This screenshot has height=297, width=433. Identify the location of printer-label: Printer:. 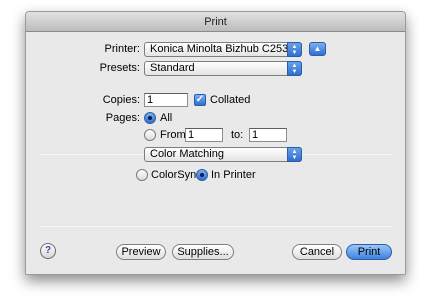
(122, 49).